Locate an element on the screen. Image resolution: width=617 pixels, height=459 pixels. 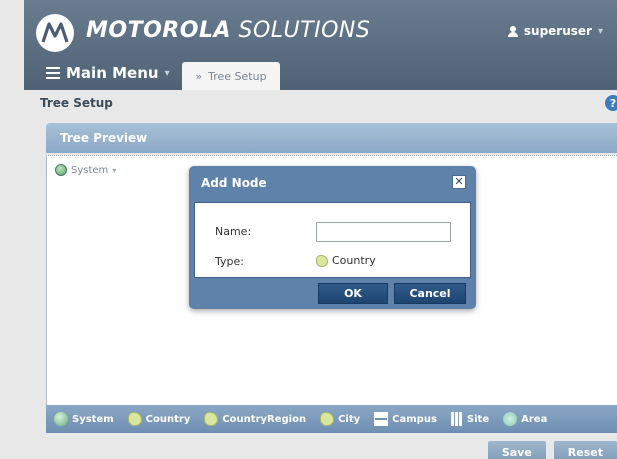
name-label: Name: is located at coordinates (233, 231).